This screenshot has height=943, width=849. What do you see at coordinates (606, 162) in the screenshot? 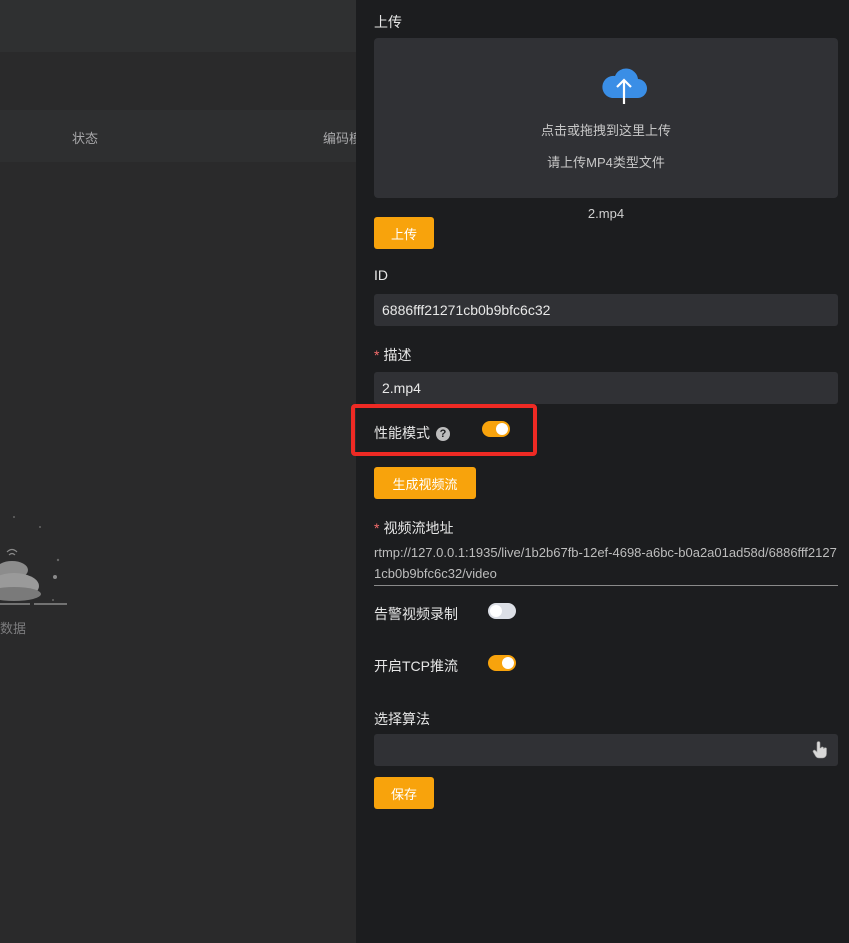
I see `upload-tip: 请上传MP4类型文件` at bounding box center [606, 162].